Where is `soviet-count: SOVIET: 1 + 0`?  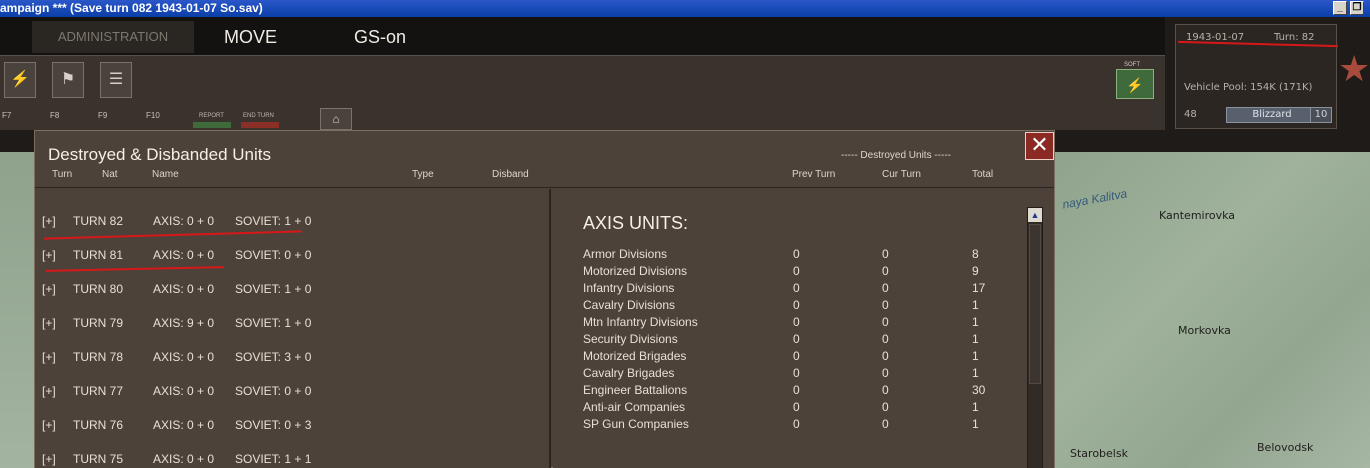
soviet-count: SOVIET: 1 + 0 is located at coordinates (273, 323).